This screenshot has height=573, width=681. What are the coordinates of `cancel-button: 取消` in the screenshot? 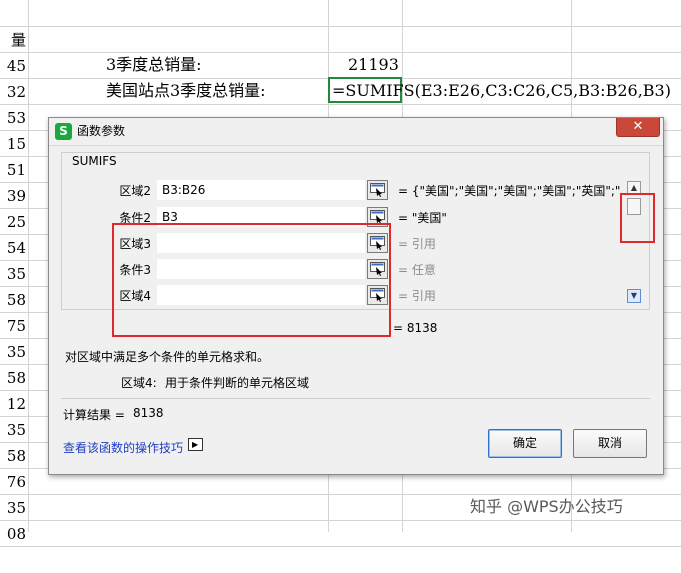 It's located at (610, 443).